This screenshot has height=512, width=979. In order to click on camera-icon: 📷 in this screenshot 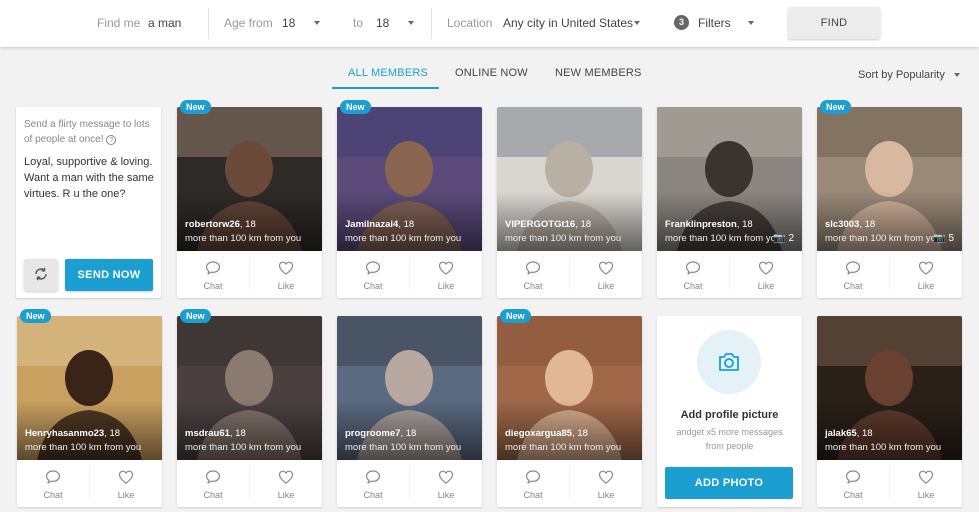, I will do `click(779, 238)`.